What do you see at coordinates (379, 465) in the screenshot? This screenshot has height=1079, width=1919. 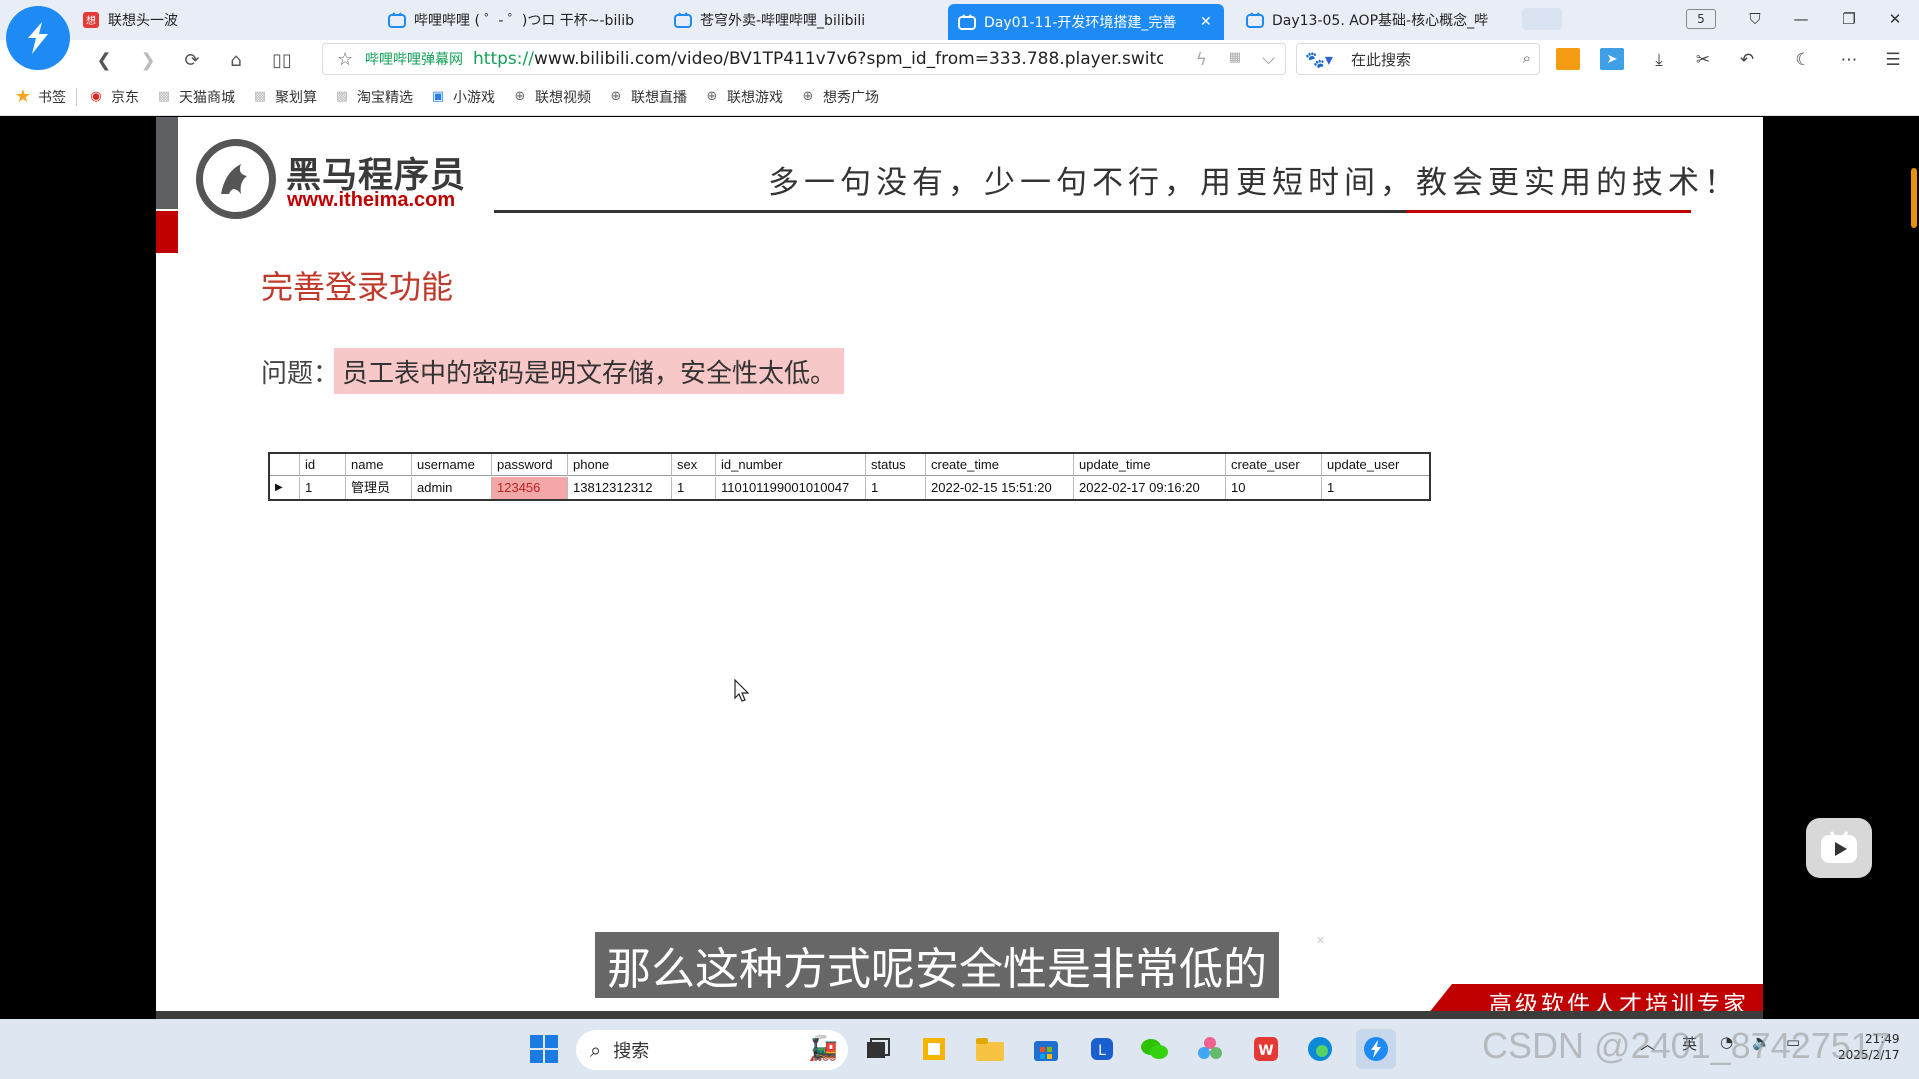 I see `column-header: name` at bounding box center [379, 465].